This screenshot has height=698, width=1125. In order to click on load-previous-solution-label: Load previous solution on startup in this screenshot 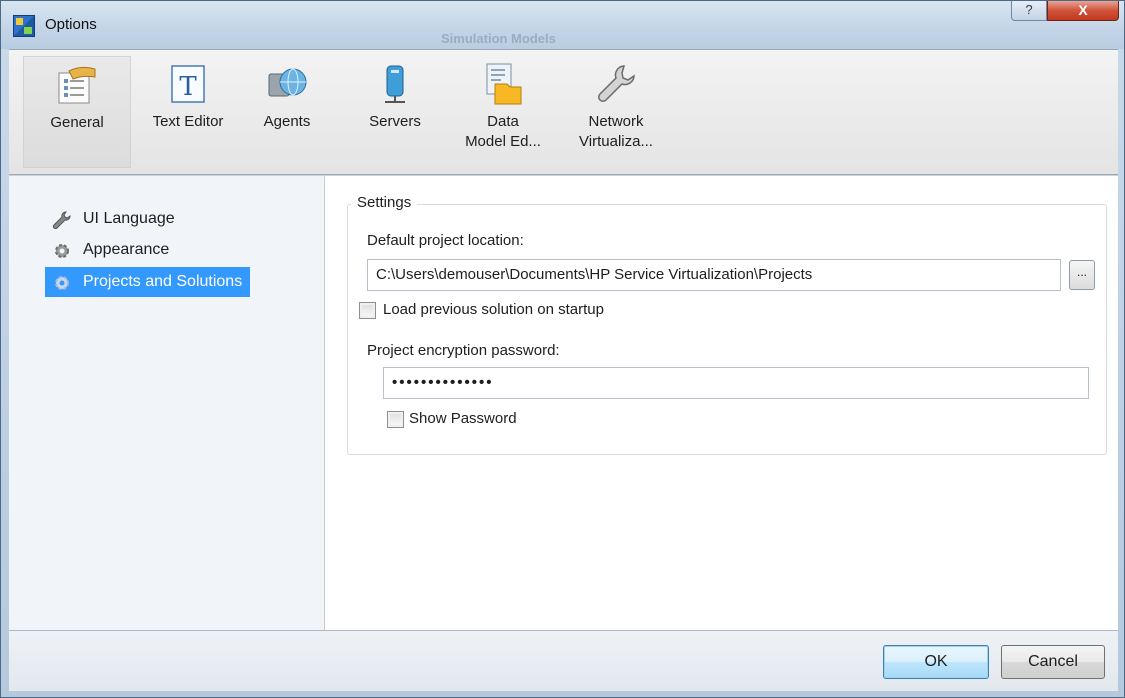, I will do `click(493, 309)`.